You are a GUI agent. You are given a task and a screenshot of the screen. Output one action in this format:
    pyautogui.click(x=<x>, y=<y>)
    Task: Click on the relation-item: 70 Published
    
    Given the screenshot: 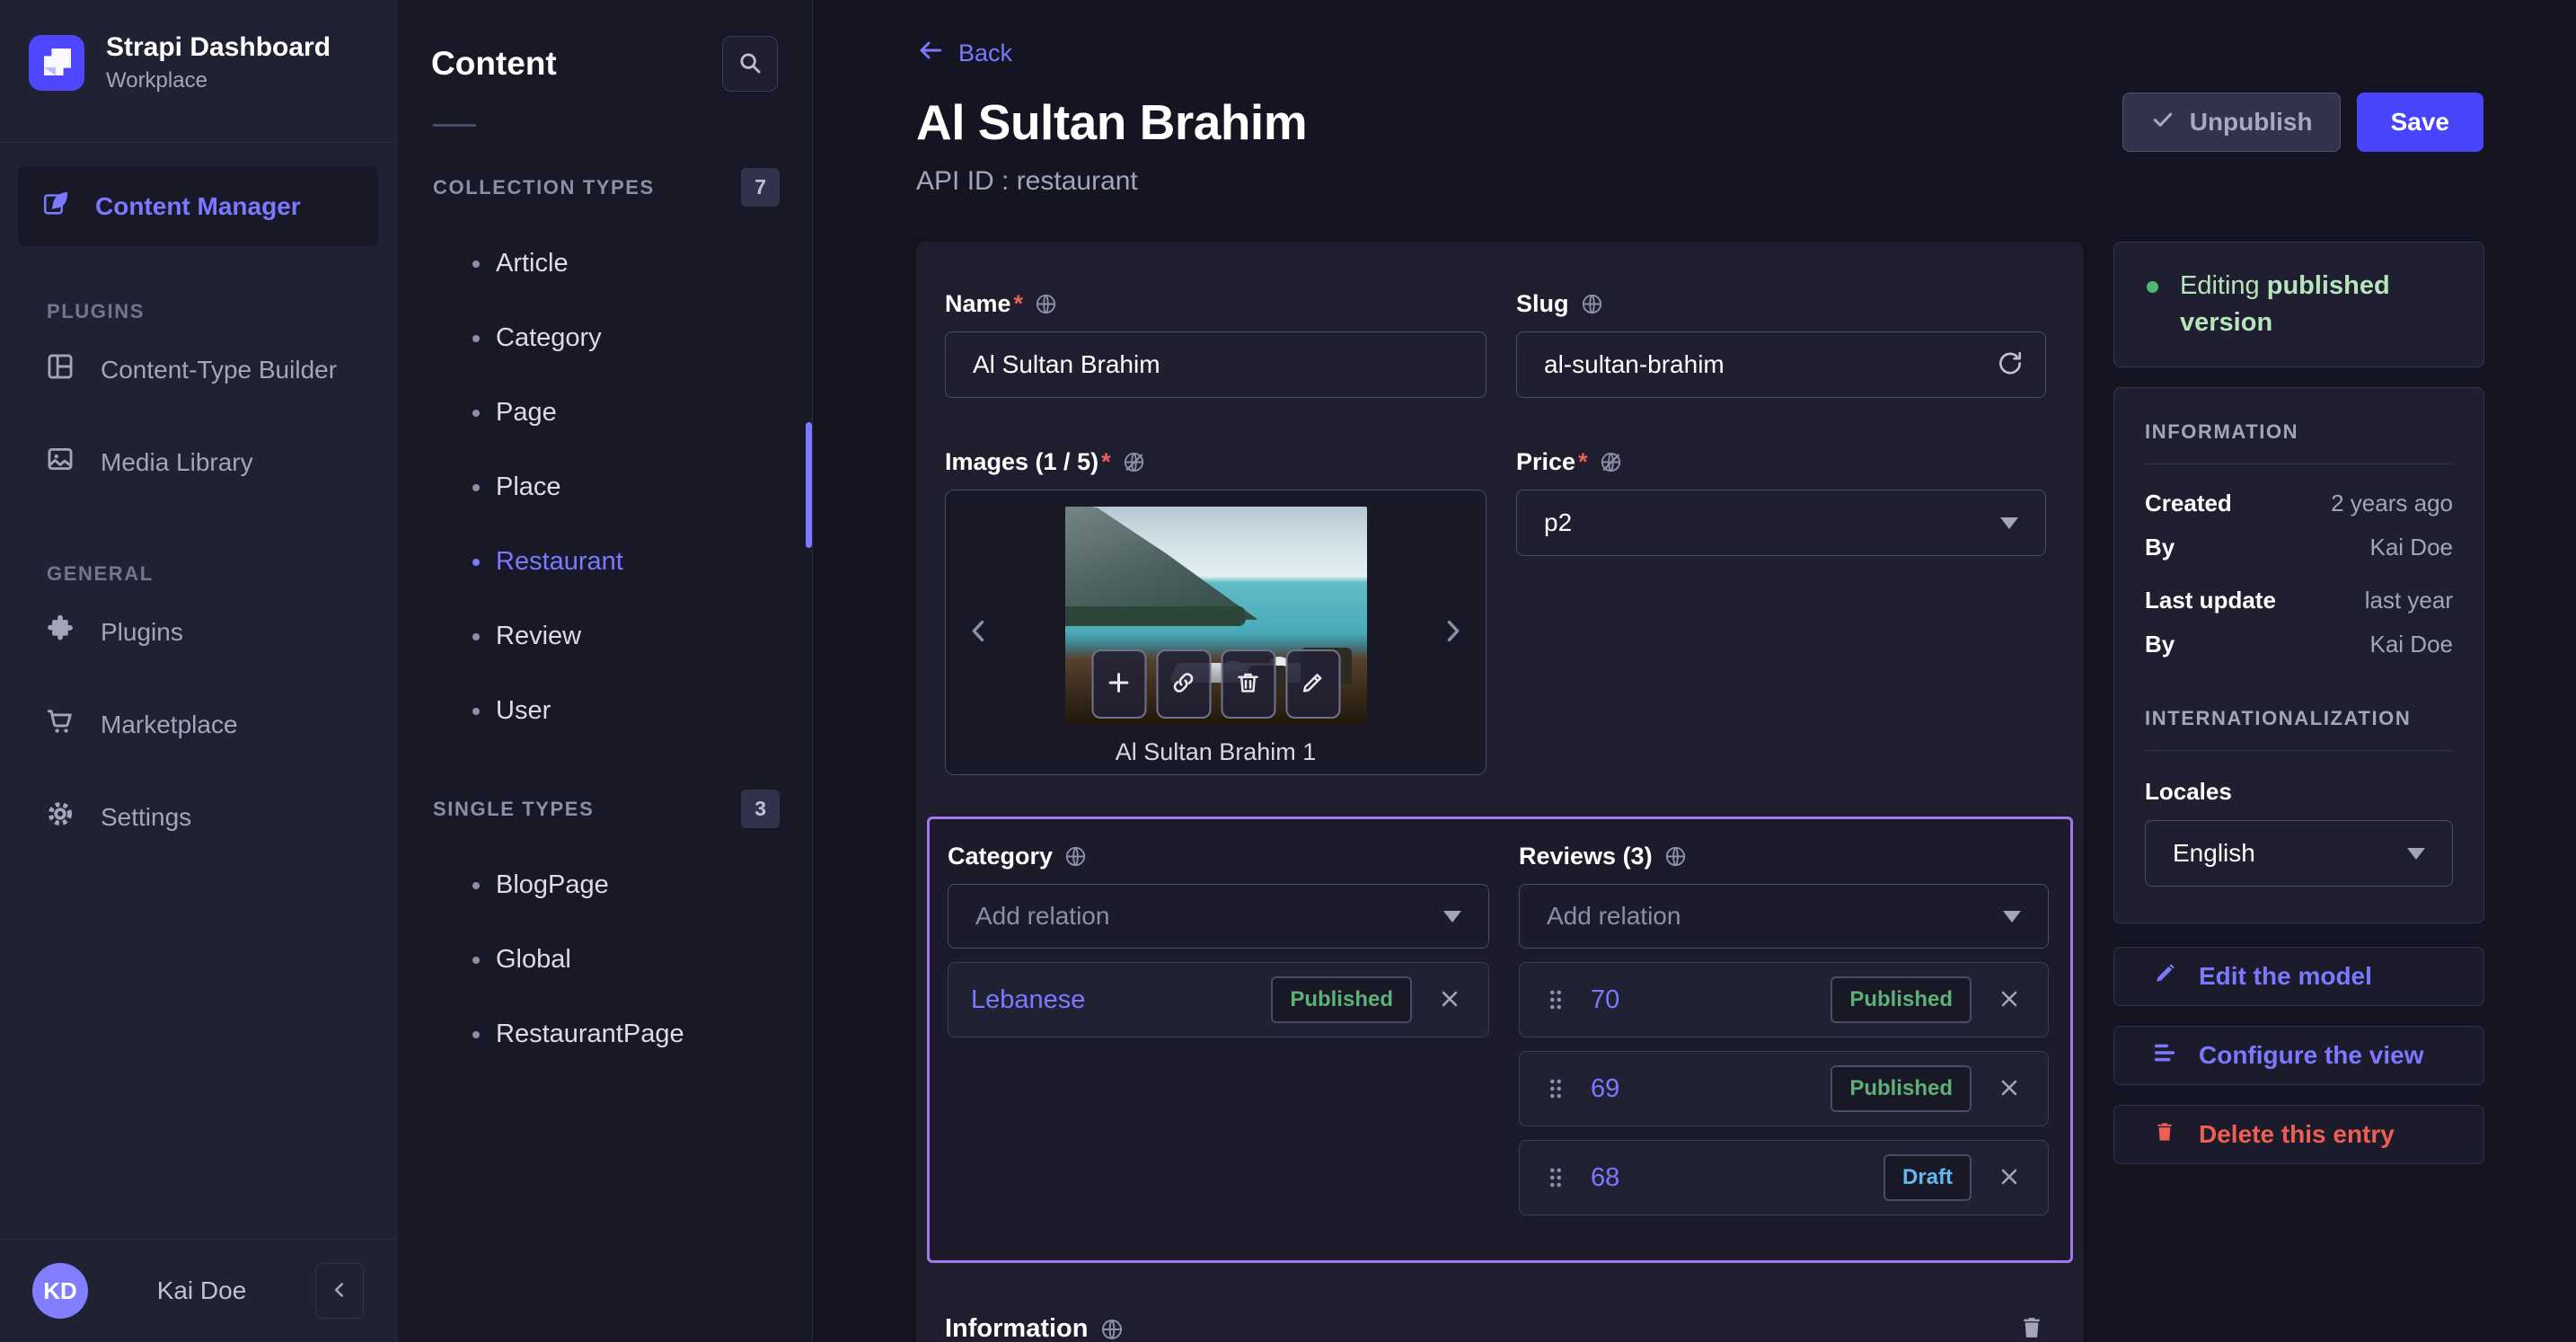 What is the action you would take?
    pyautogui.click(x=1784, y=999)
    